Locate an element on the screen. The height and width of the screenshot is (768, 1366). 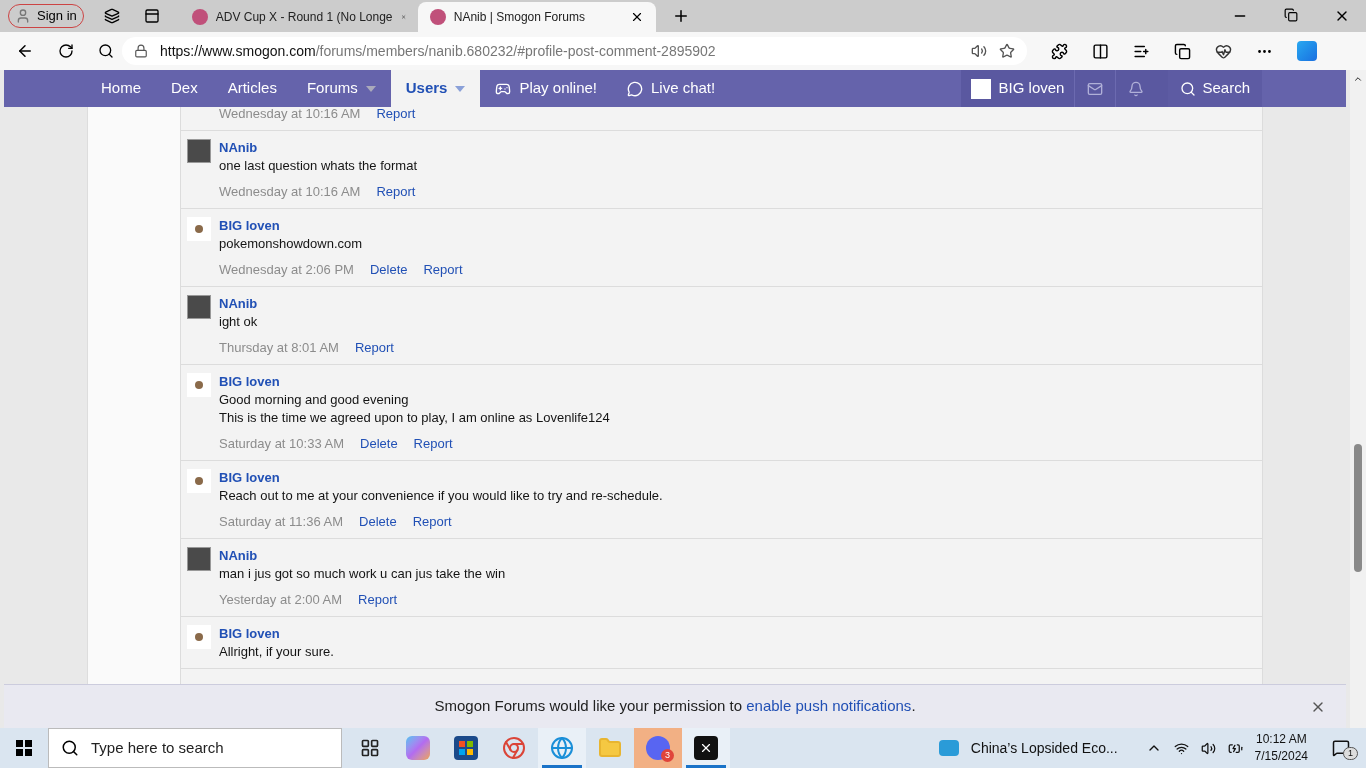
taskbar-search-field: Type here to search is located at coordinates (195, 748).